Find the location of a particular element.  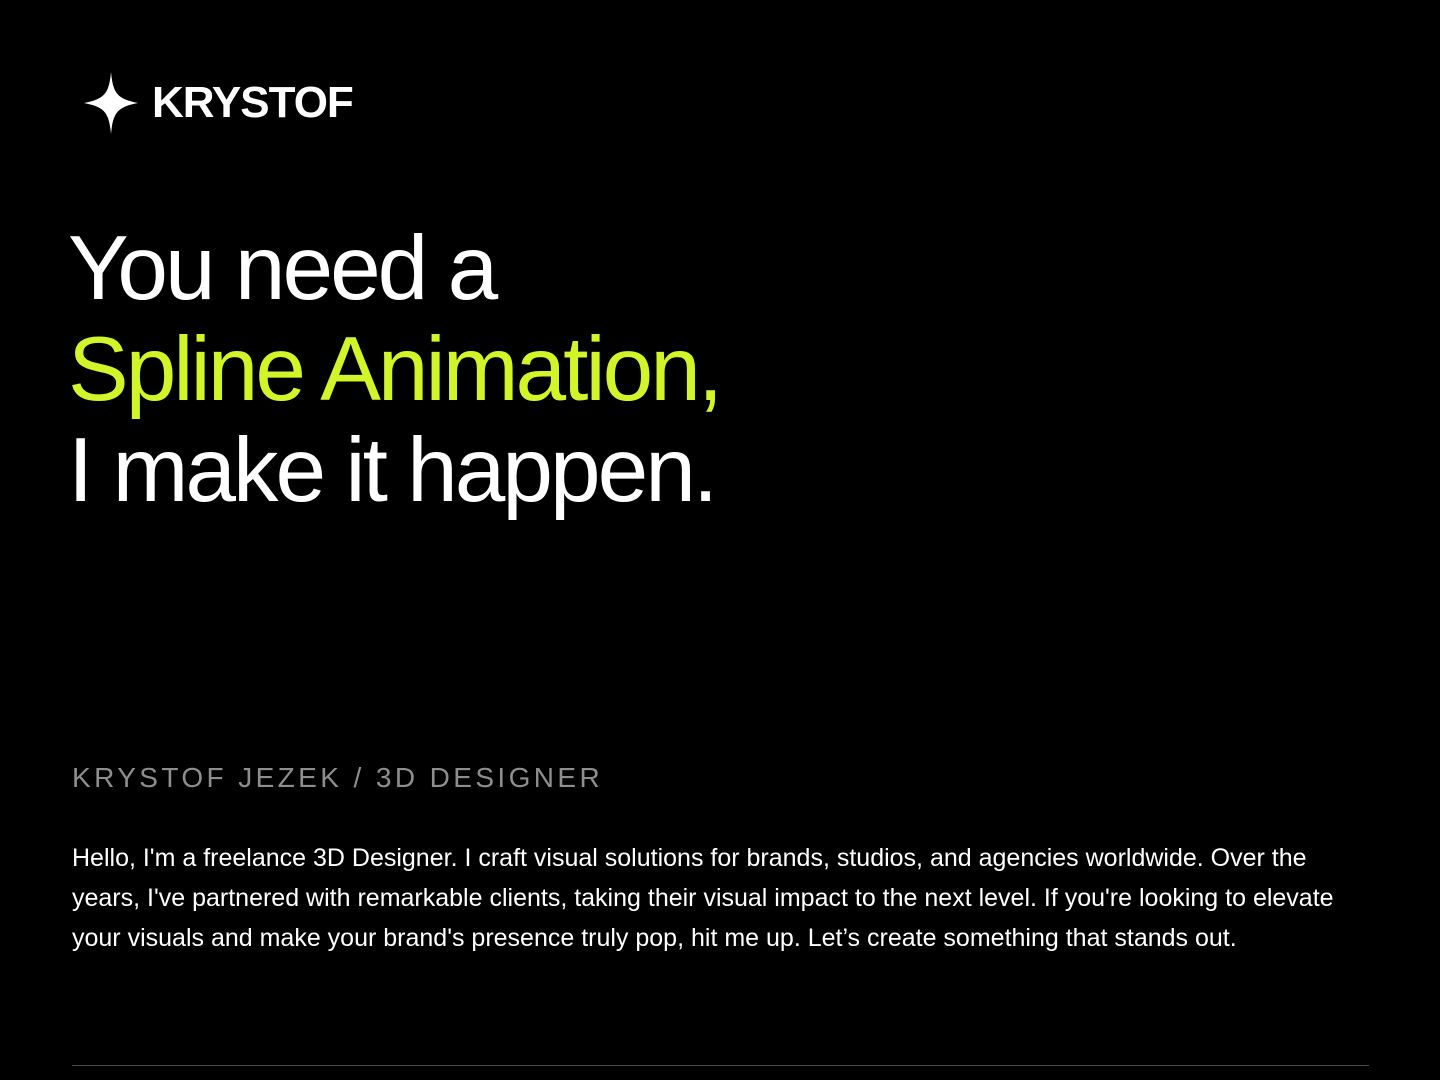

hero-line-2-accent: Spline Animation, is located at coordinates (395, 369).